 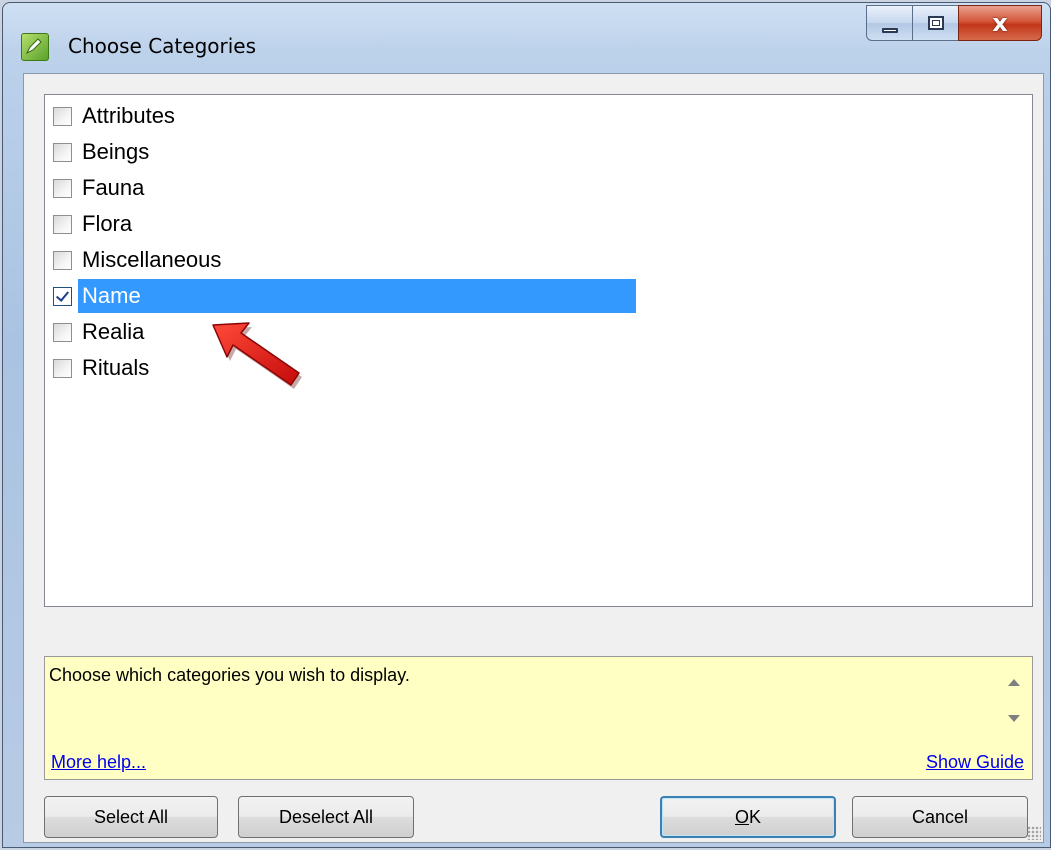 I want to click on list-item-fauna: Fauna, so click(x=100, y=188).